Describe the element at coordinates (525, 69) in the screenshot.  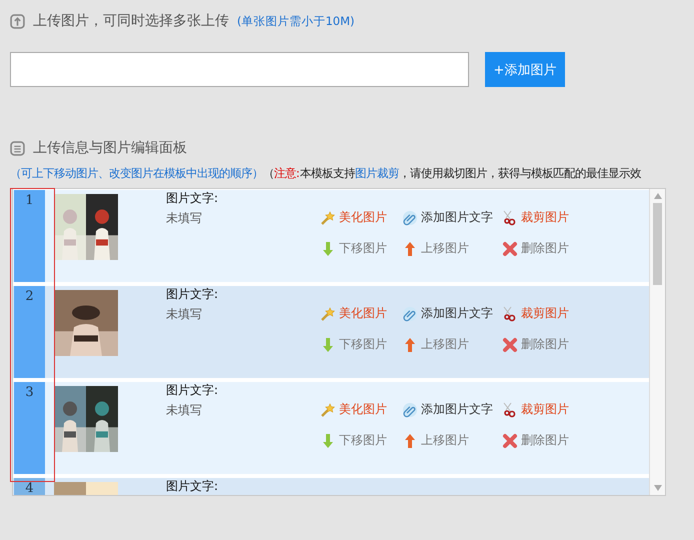
I see `add-image-button: +添加图片` at that location.